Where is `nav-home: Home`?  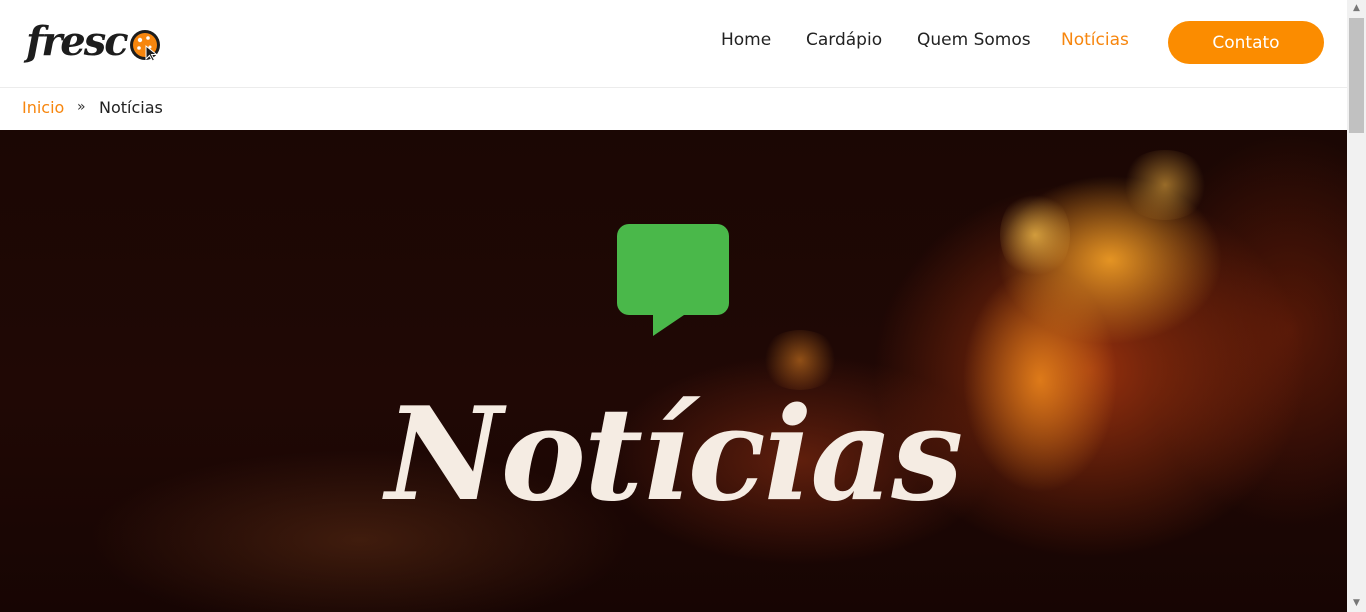
nav-home: Home is located at coordinates (746, 40).